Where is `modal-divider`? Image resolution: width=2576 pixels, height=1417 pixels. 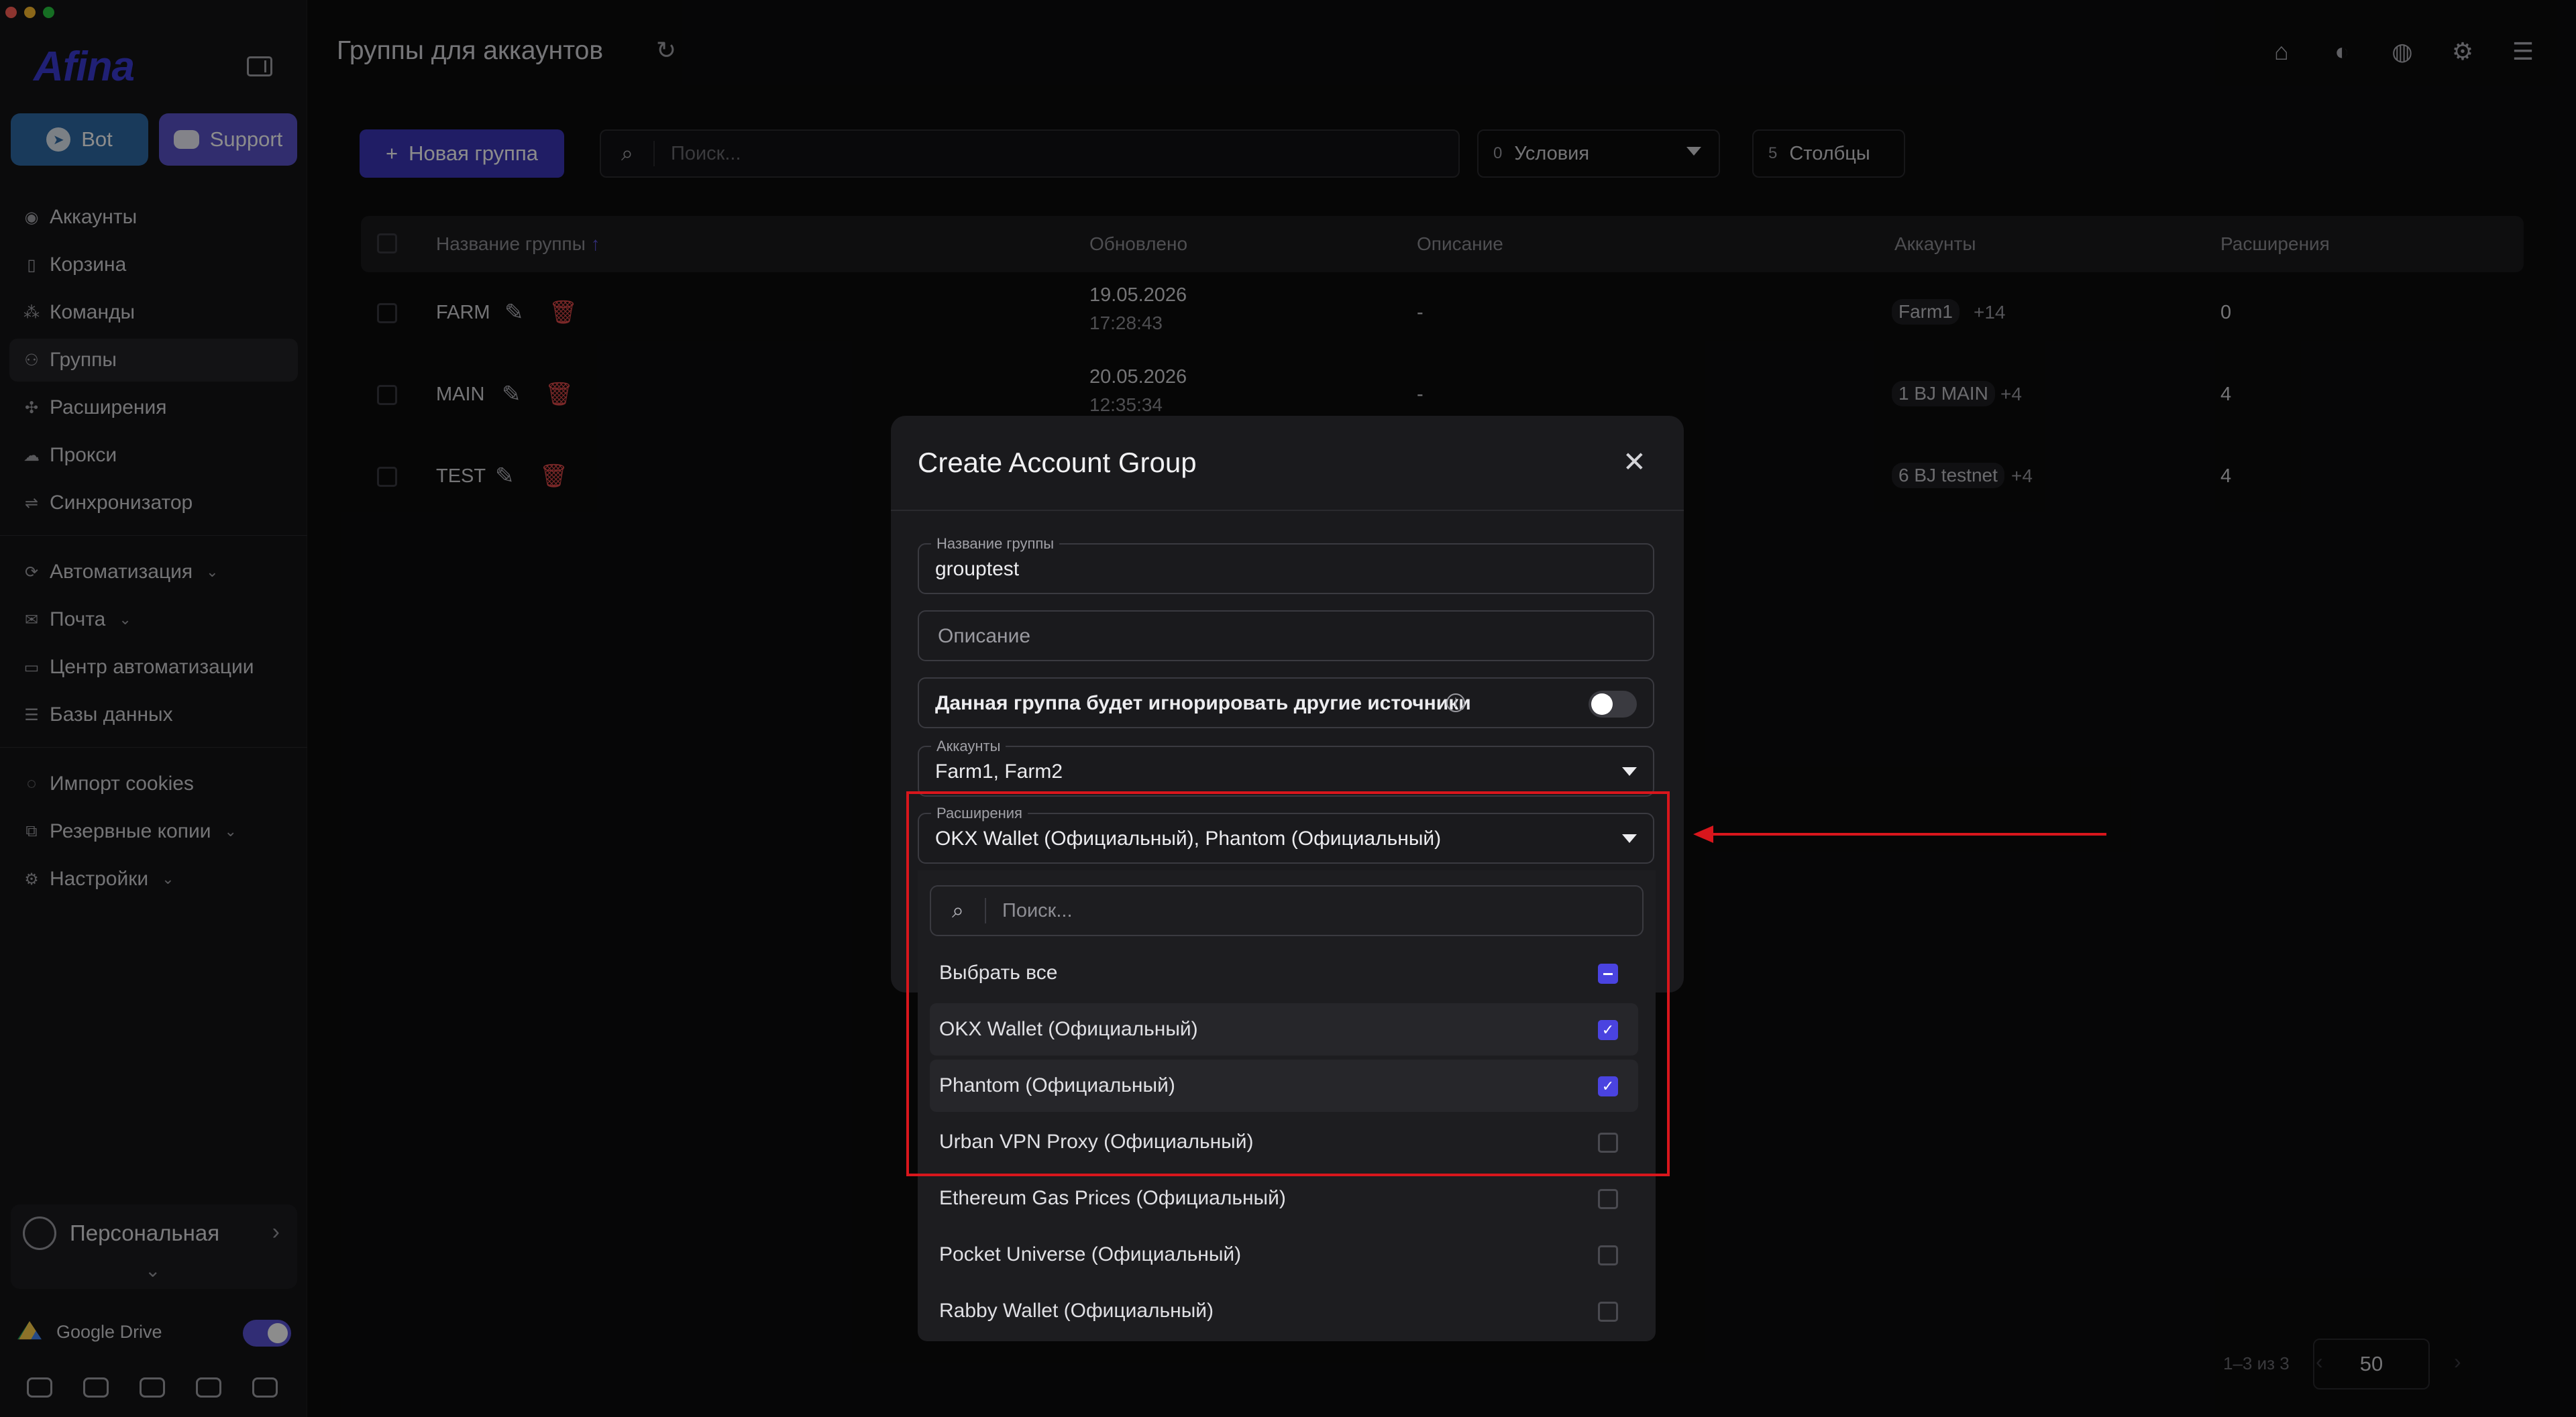
modal-divider is located at coordinates (1287, 510).